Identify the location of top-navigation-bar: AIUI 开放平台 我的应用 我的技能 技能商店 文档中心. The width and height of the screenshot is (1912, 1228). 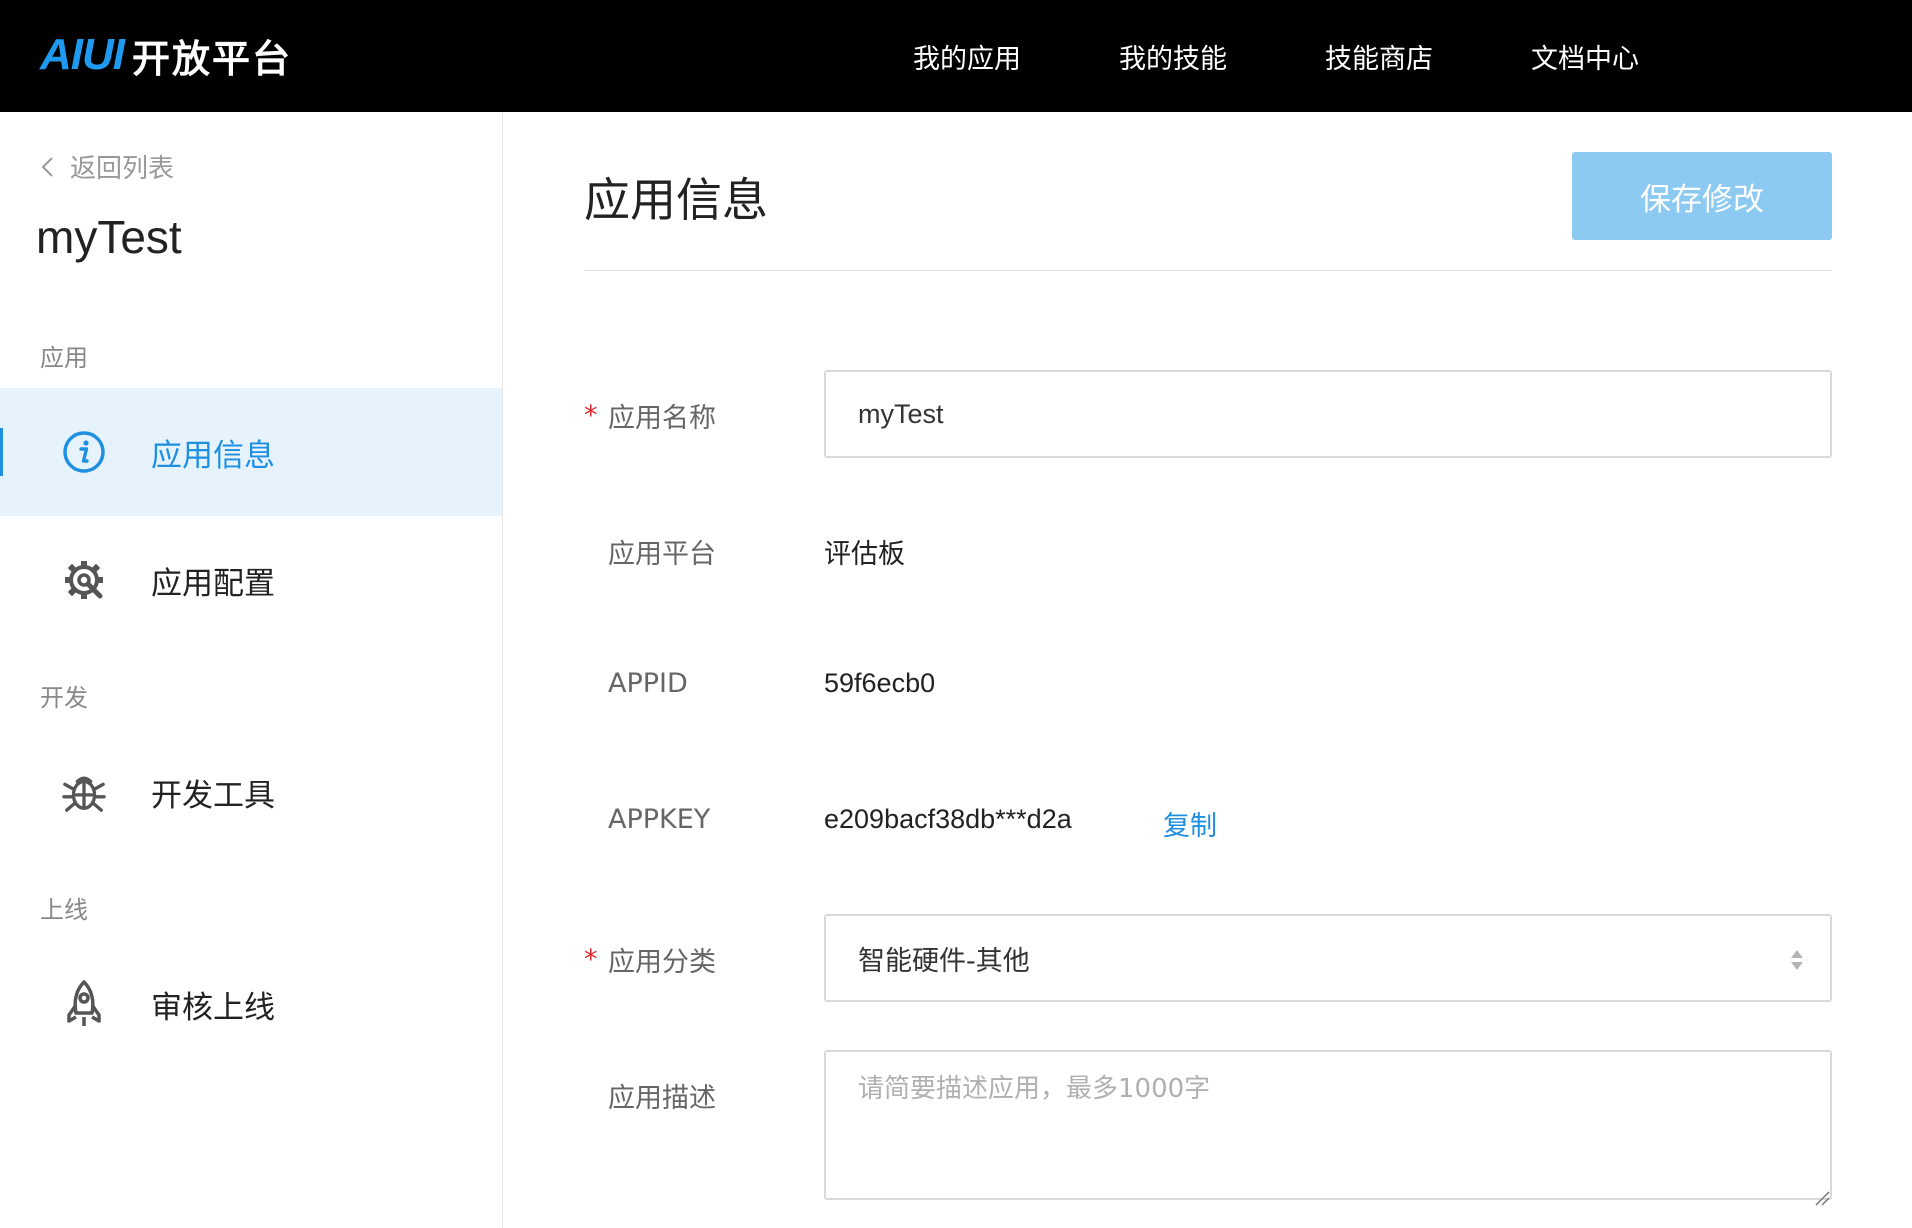
(956, 56).